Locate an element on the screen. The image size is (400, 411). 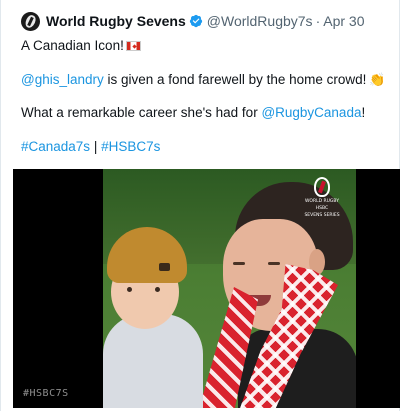
author-handle: @WorldRugby7s is located at coordinates (260, 21).